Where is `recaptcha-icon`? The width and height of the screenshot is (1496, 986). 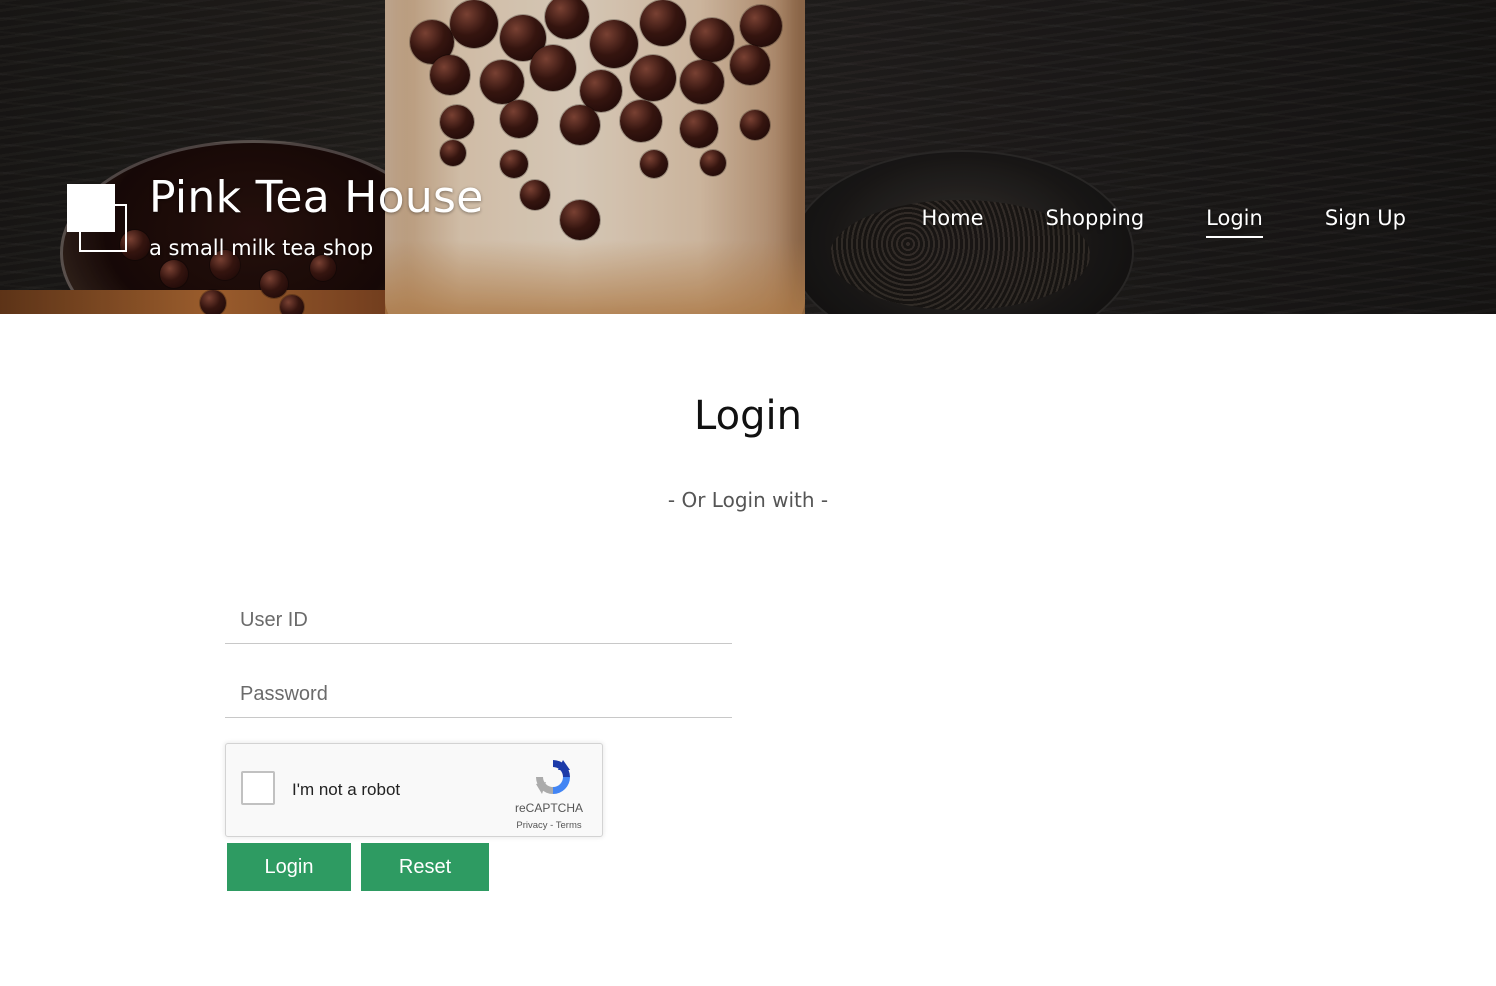 recaptcha-icon is located at coordinates (553, 777).